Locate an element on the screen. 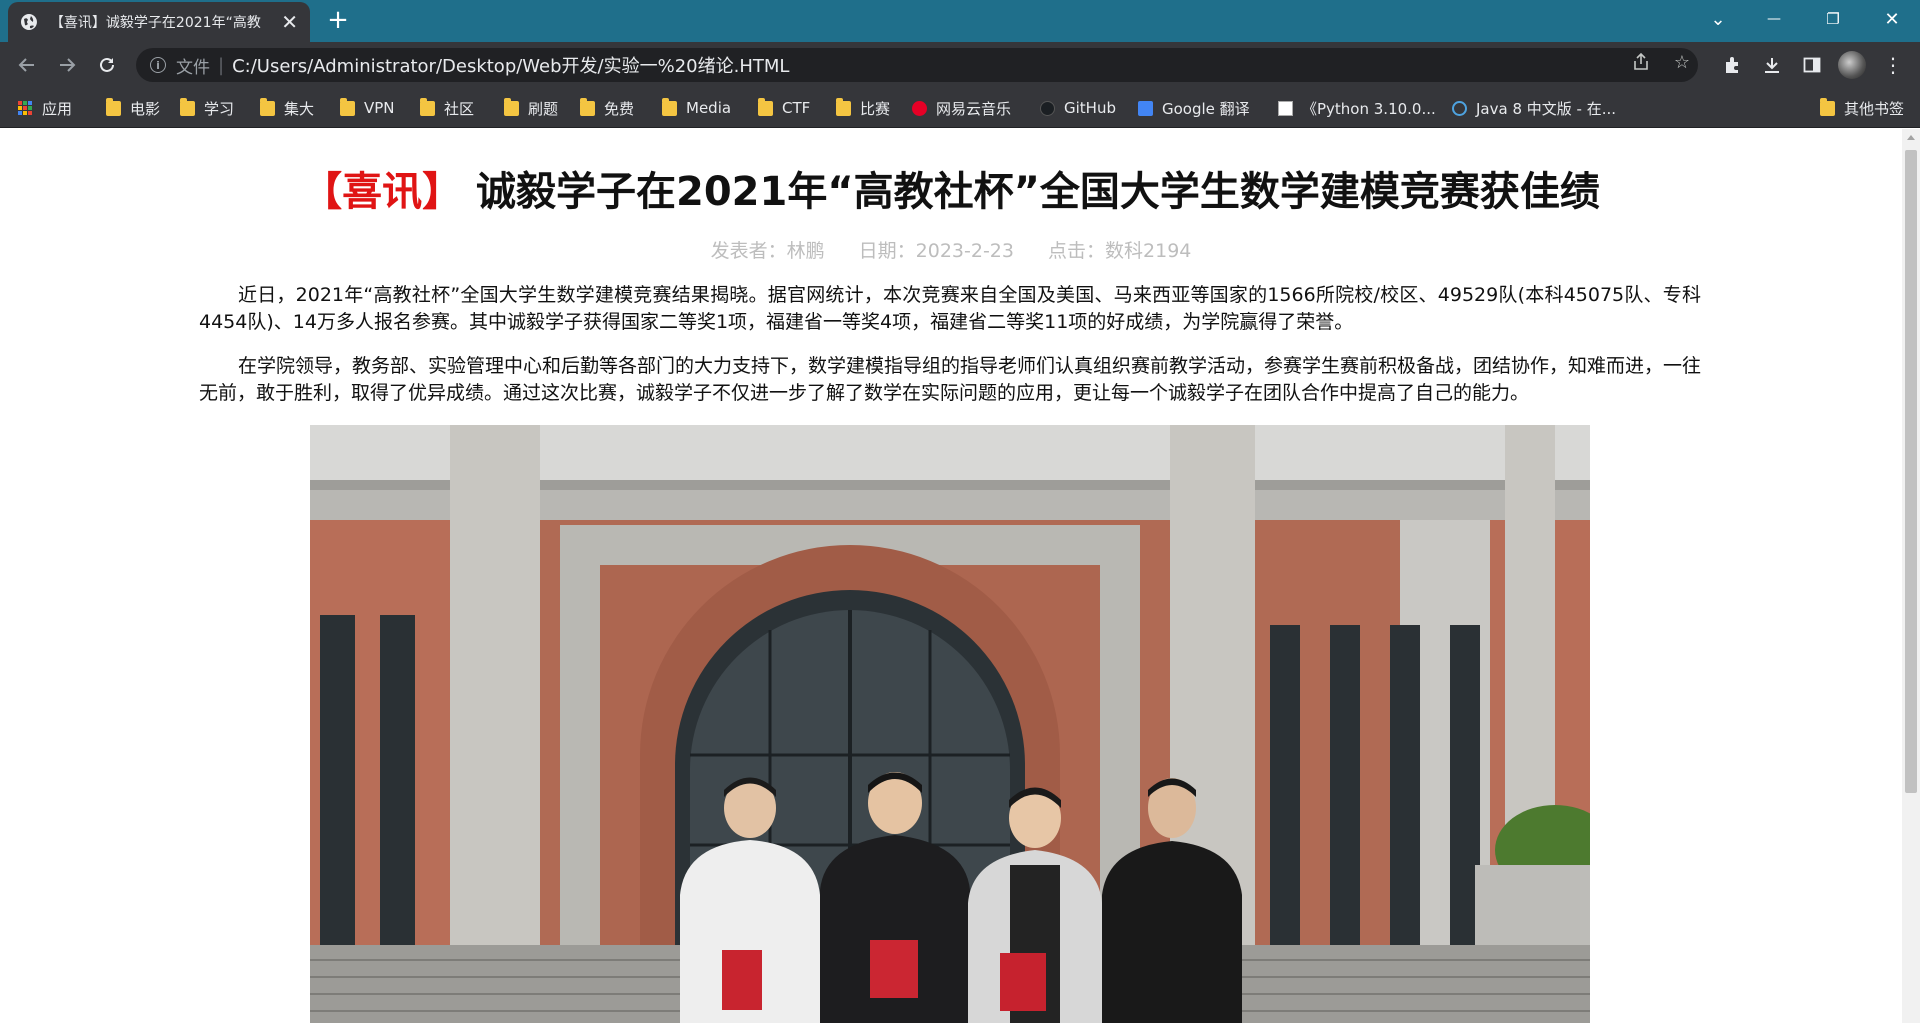 The image size is (1920, 1023). url-scheme-label: 文件 is located at coordinates (193, 67).